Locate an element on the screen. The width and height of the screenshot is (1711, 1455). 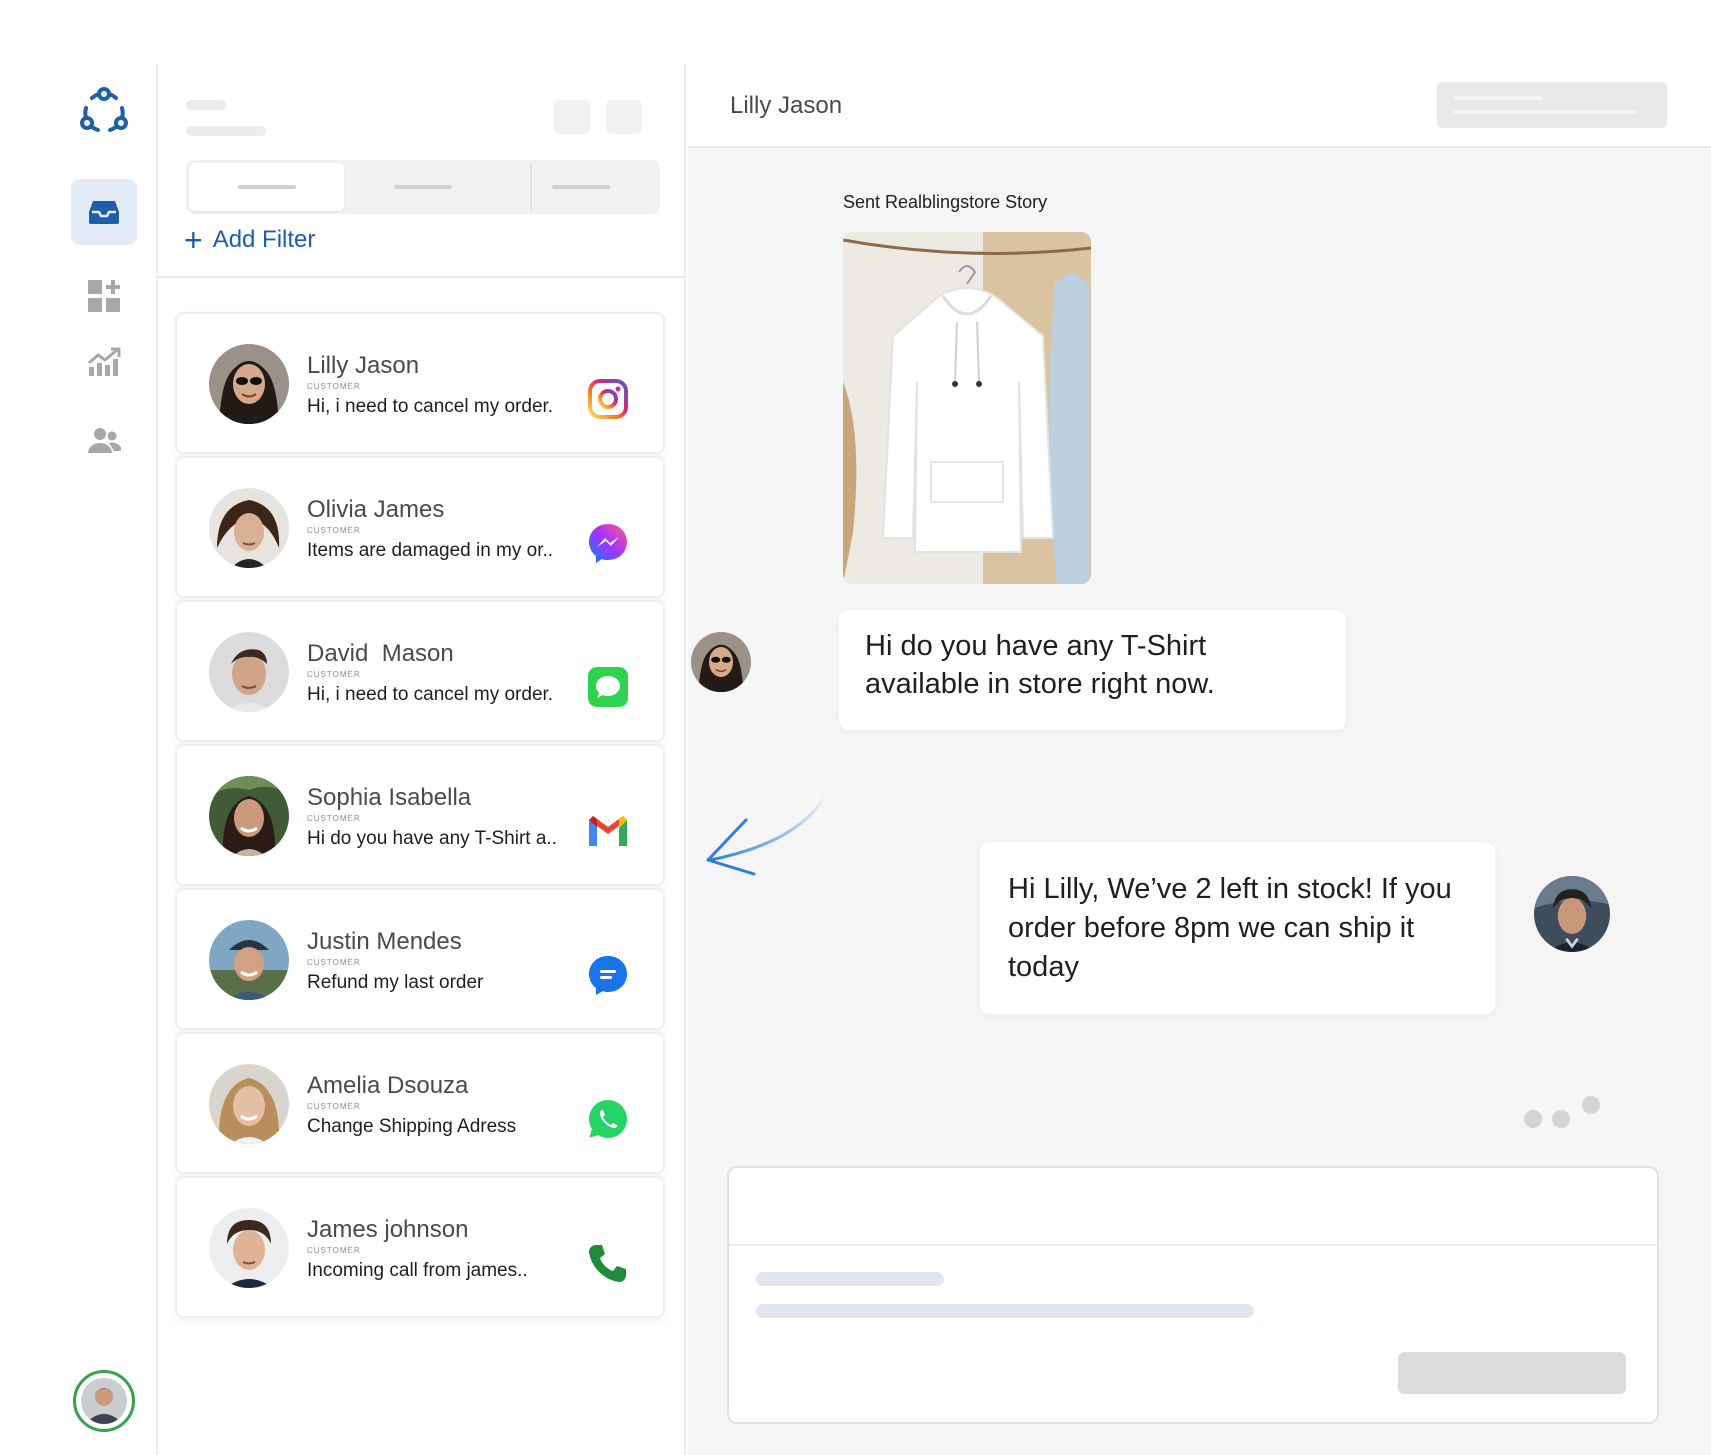
list-header: + Add Filter is located at coordinates (422, 171).